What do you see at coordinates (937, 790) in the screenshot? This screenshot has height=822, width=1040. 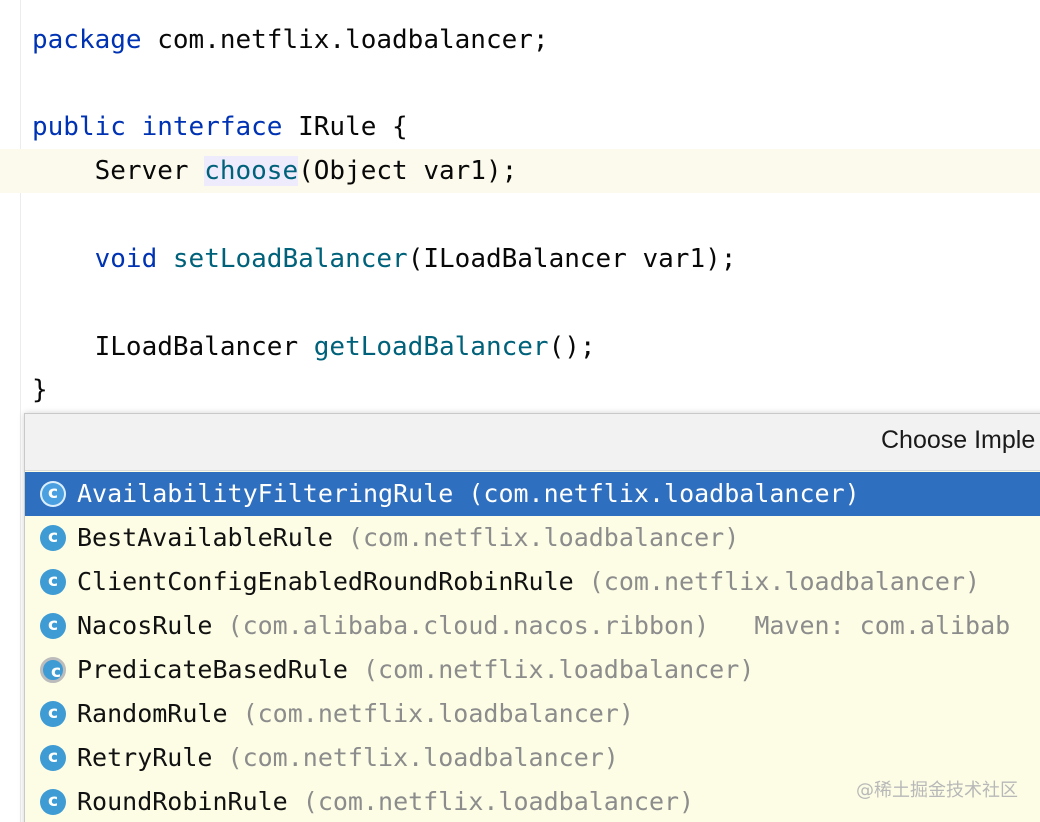 I see `watermark: @稀土掘金技术社区` at bounding box center [937, 790].